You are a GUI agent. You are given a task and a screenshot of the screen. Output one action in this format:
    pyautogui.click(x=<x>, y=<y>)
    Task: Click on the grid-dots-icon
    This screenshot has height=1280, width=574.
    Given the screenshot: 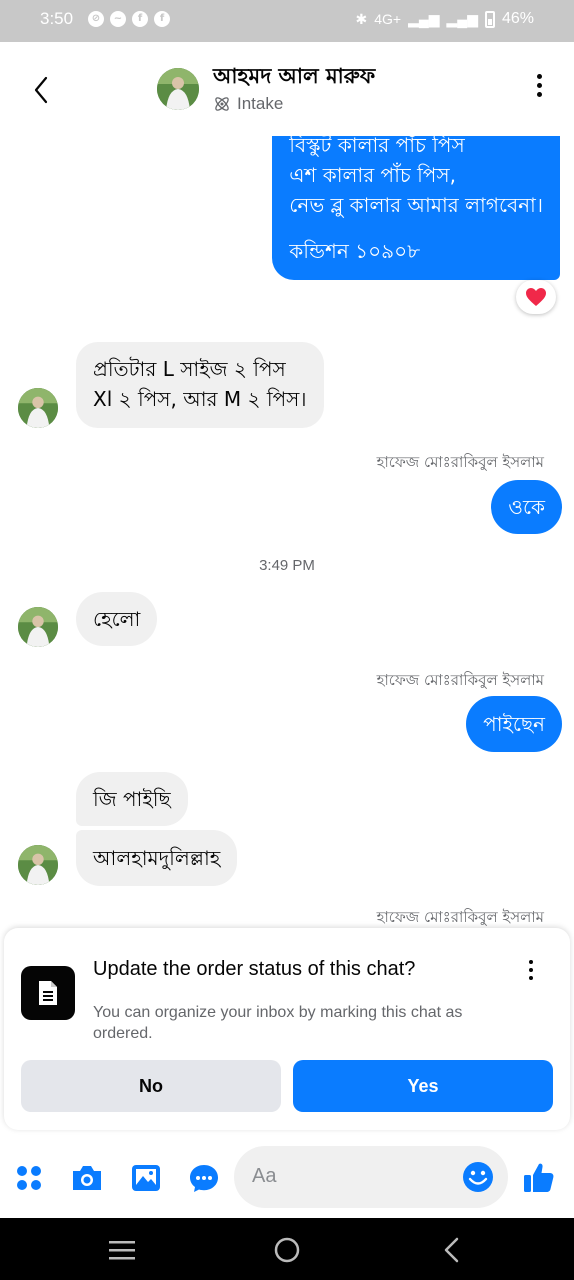 What is the action you would take?
    pyautogui.click(x=29, y=1178)
    